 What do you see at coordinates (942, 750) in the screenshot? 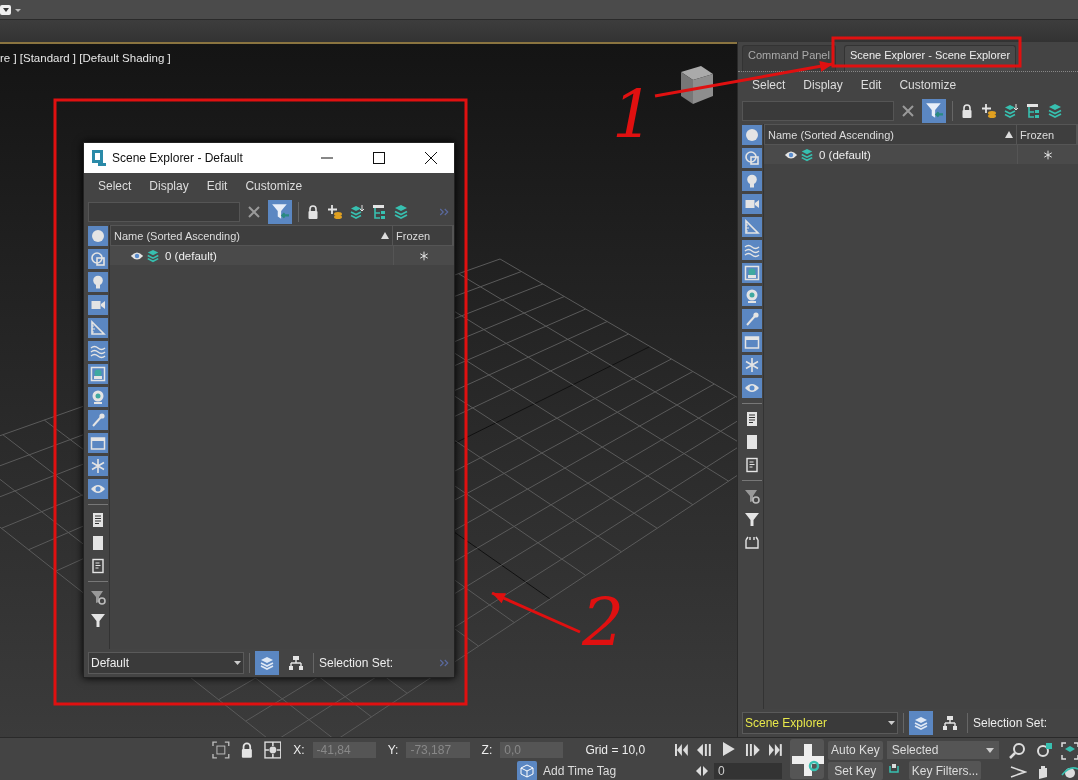
I see `key-mode-dropdown: Selected` at bounding box center [942, 750].